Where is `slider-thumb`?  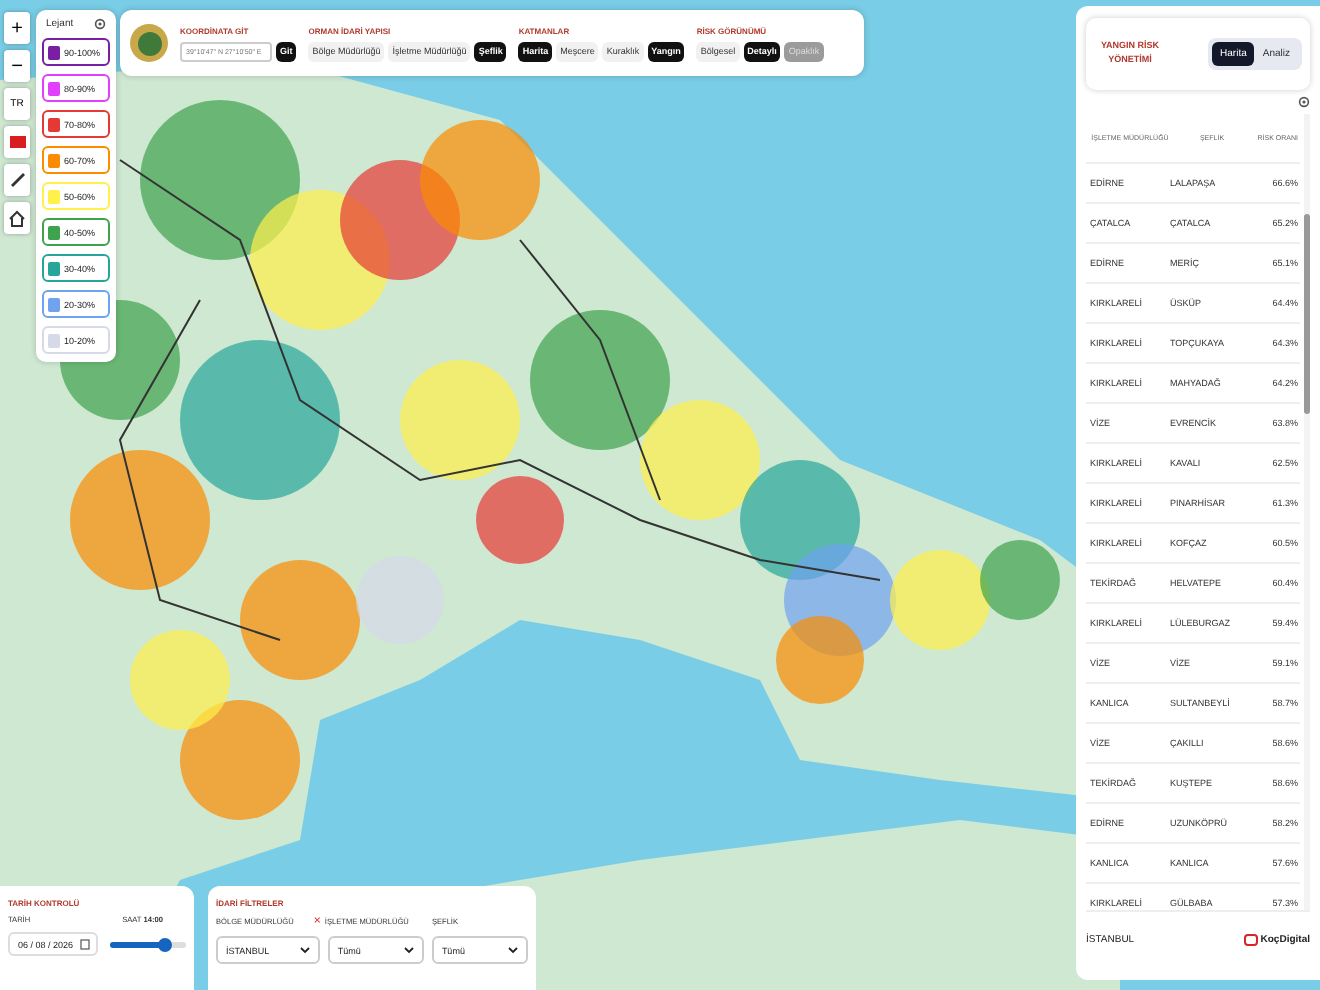
slider-thumb is located at coordinates (165, 944).